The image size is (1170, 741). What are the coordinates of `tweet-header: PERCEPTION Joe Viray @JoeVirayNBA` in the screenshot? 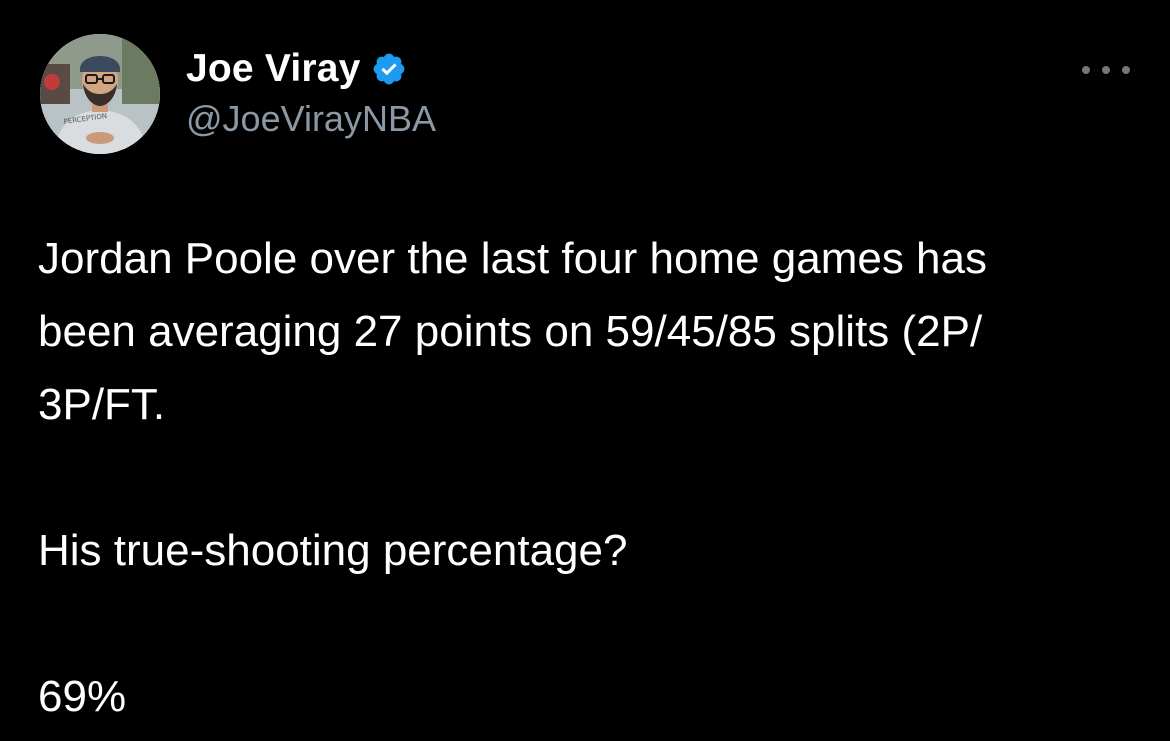 It's located at (238, 94).